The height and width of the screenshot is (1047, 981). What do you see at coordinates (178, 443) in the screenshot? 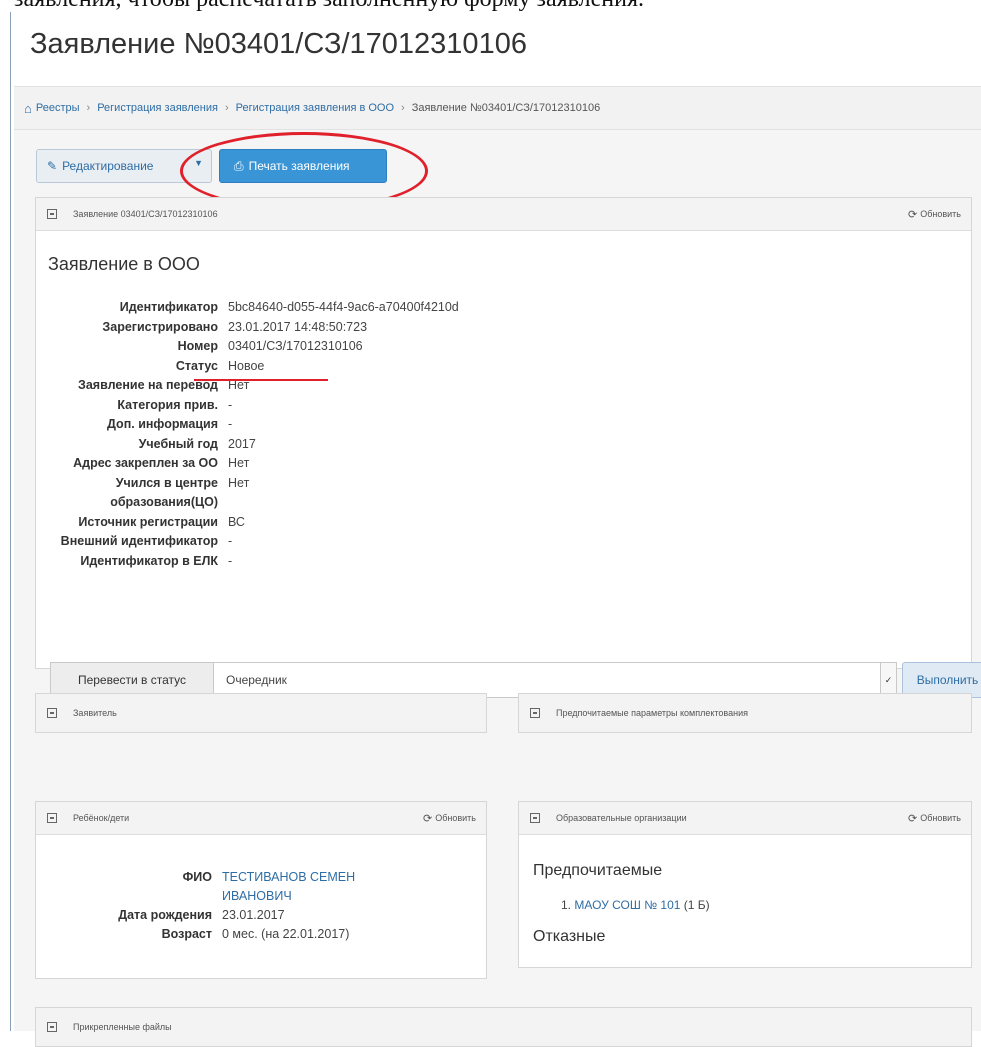
I see `detail-label: Учебный год` at bounding box center [178, 443].